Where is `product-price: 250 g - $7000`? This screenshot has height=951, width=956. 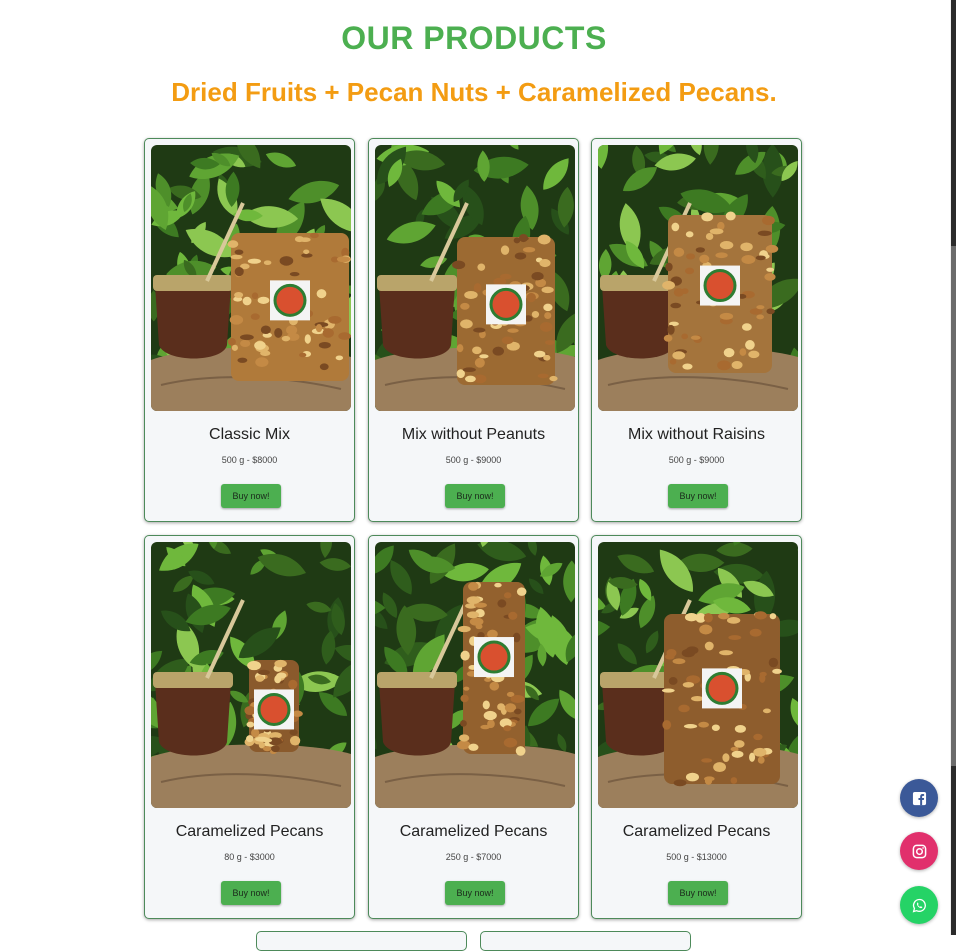
product-price: 250 g - $7000 is located at coordinates (473, 857).